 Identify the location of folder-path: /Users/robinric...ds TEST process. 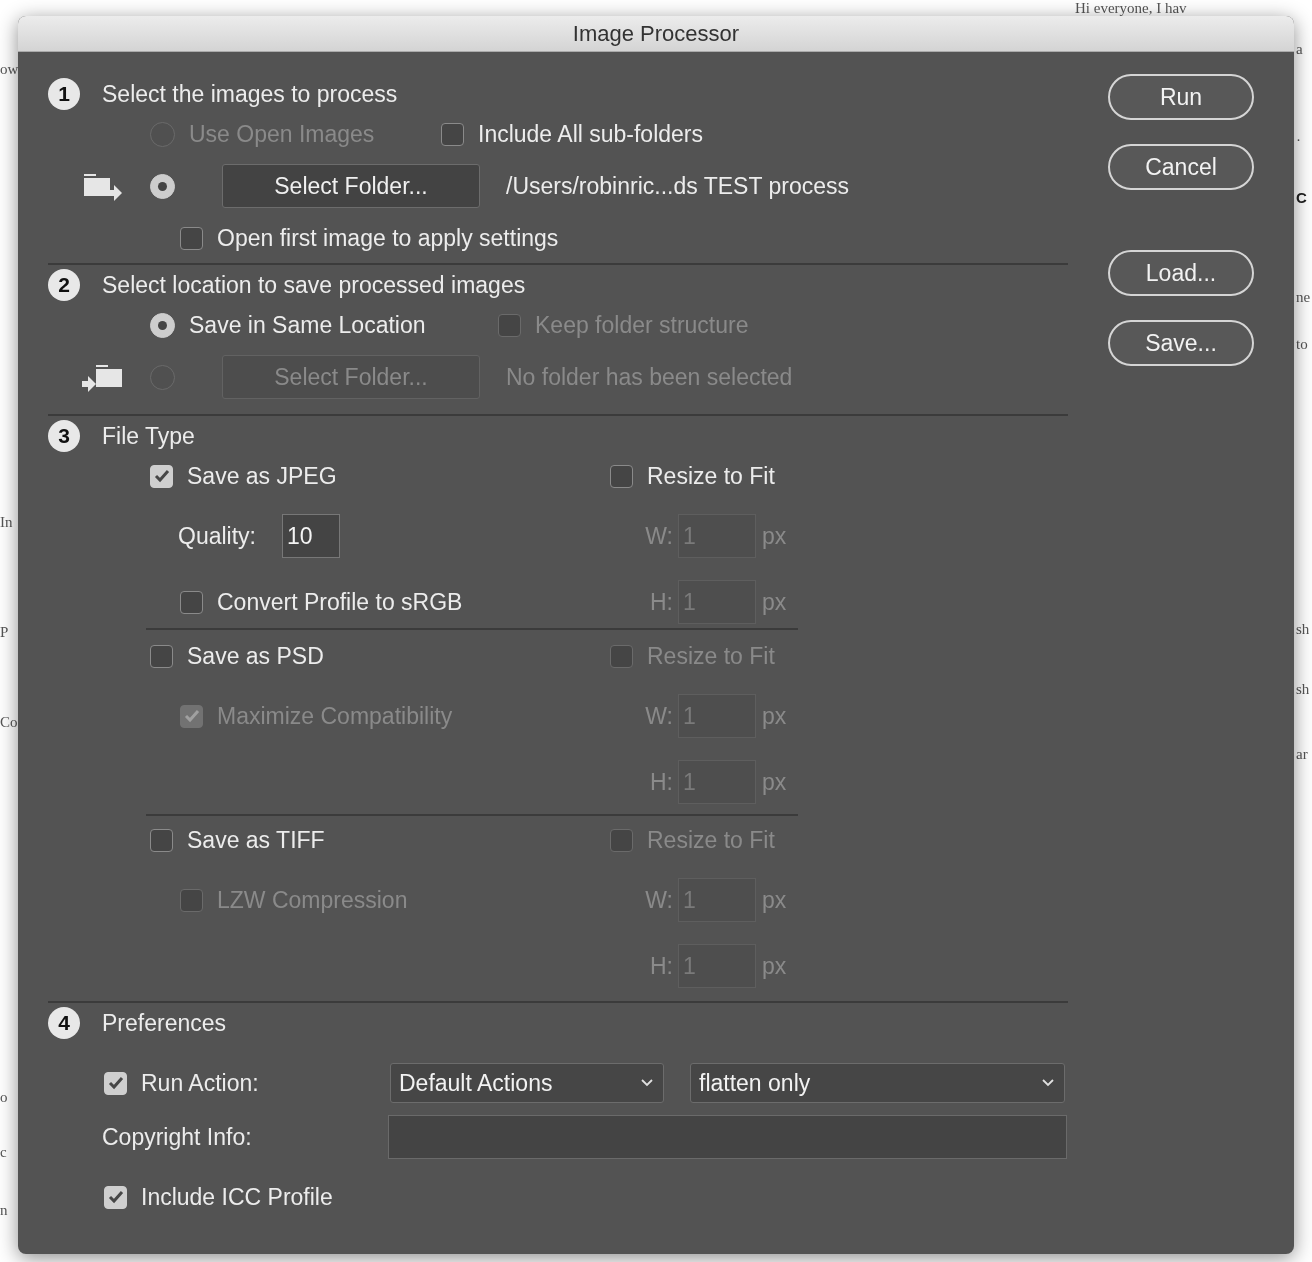
(678, 186).